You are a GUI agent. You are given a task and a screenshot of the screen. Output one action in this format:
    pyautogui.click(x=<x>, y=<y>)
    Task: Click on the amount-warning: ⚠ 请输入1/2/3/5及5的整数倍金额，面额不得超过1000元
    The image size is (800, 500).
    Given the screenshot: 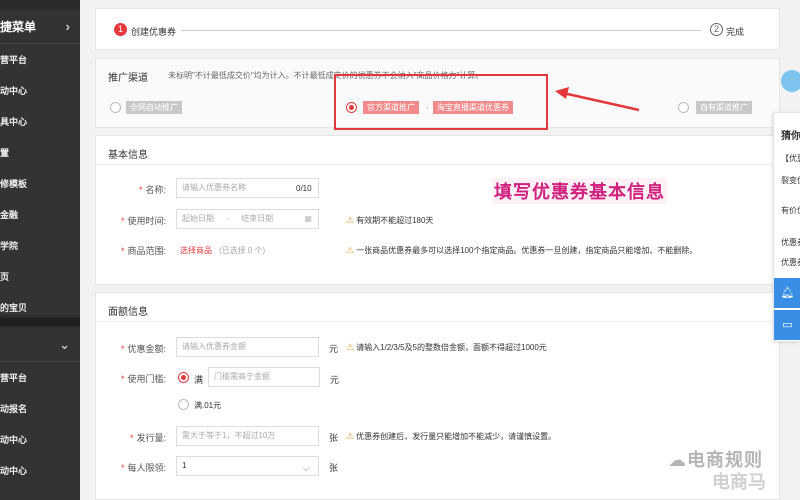 What is the action you would take?
    pyautogui.click(x=446, y=347)
    